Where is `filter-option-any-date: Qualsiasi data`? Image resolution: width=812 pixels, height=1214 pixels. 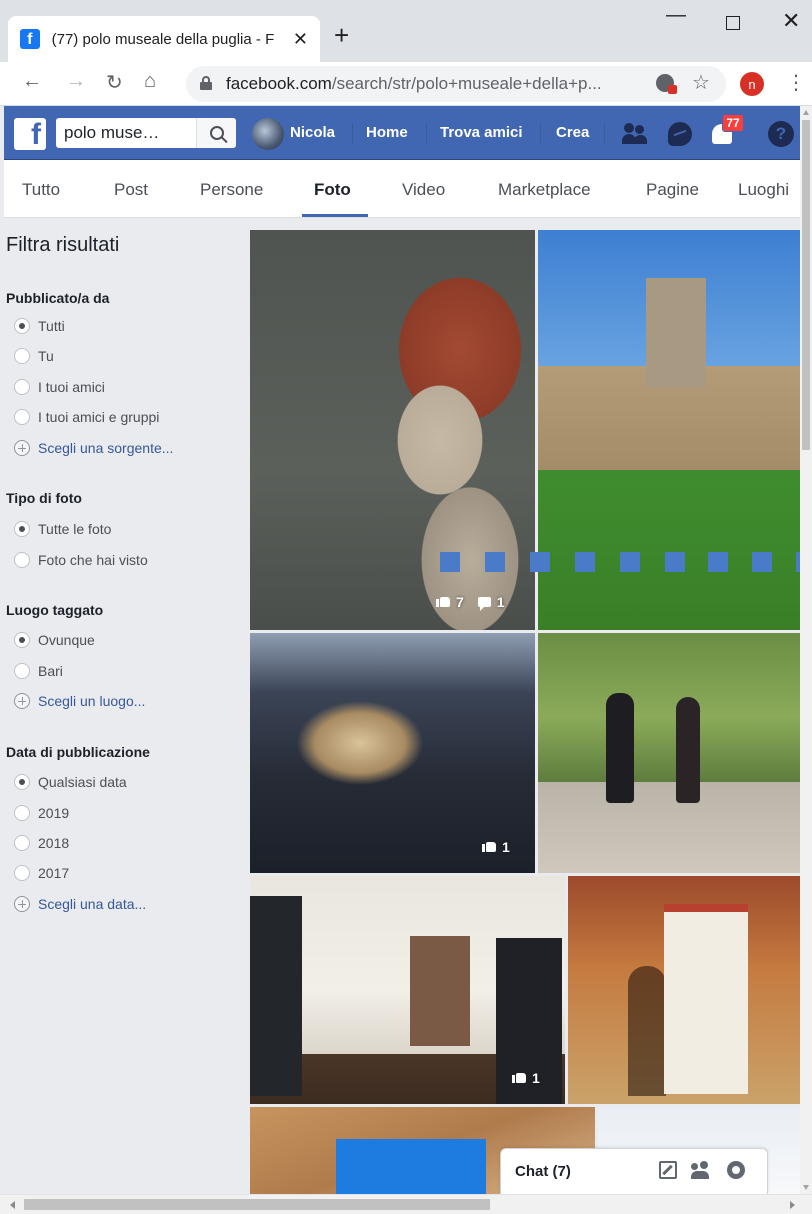 filter-option-any-date: Qualsiasi data is located at coordinates (70, 782).